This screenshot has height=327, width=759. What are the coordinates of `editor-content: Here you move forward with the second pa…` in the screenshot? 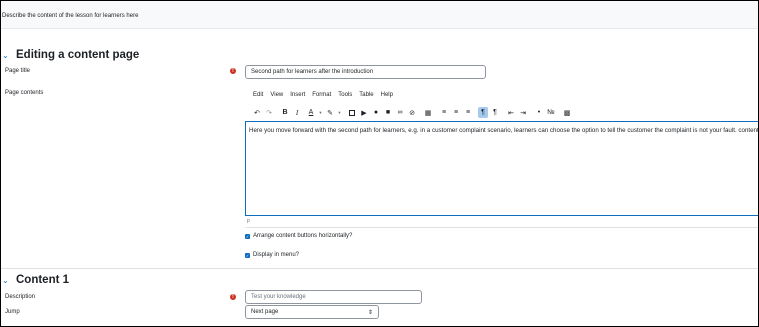 It's located at (503, 131).